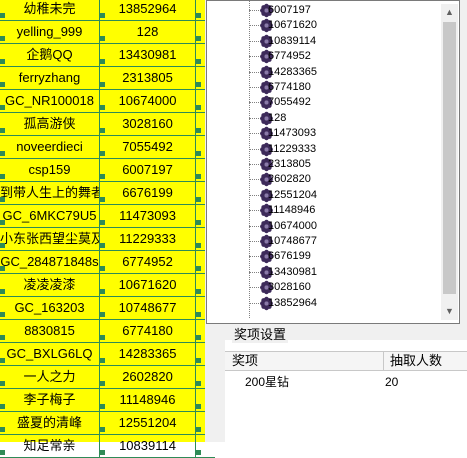 The height and width of the screenshot is (458, 467). I want to click on list-item: 10674000, so click(325, 226).